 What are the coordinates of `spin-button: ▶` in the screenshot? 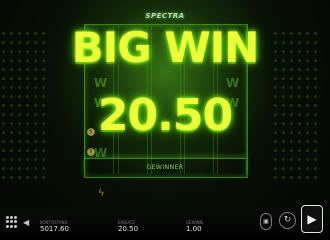 It's located at (312, 219).